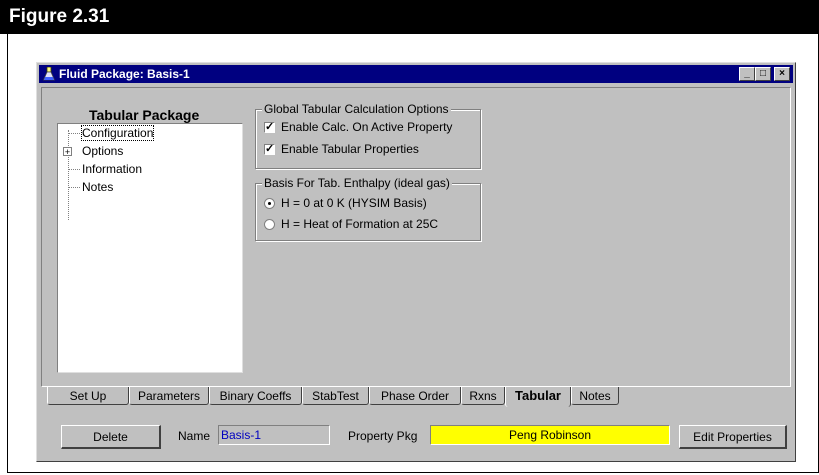 This screenshot has width=819, height=475. I want to click on tree-item-information: Information, so click(105, 169).